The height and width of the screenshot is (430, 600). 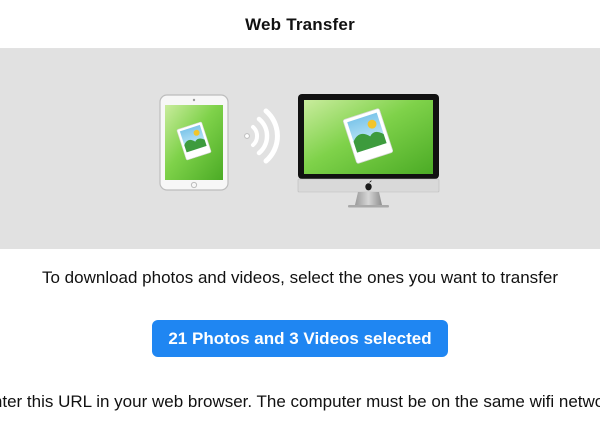 I want to click on wifi-signal-icon, so click(x=262, y=136).